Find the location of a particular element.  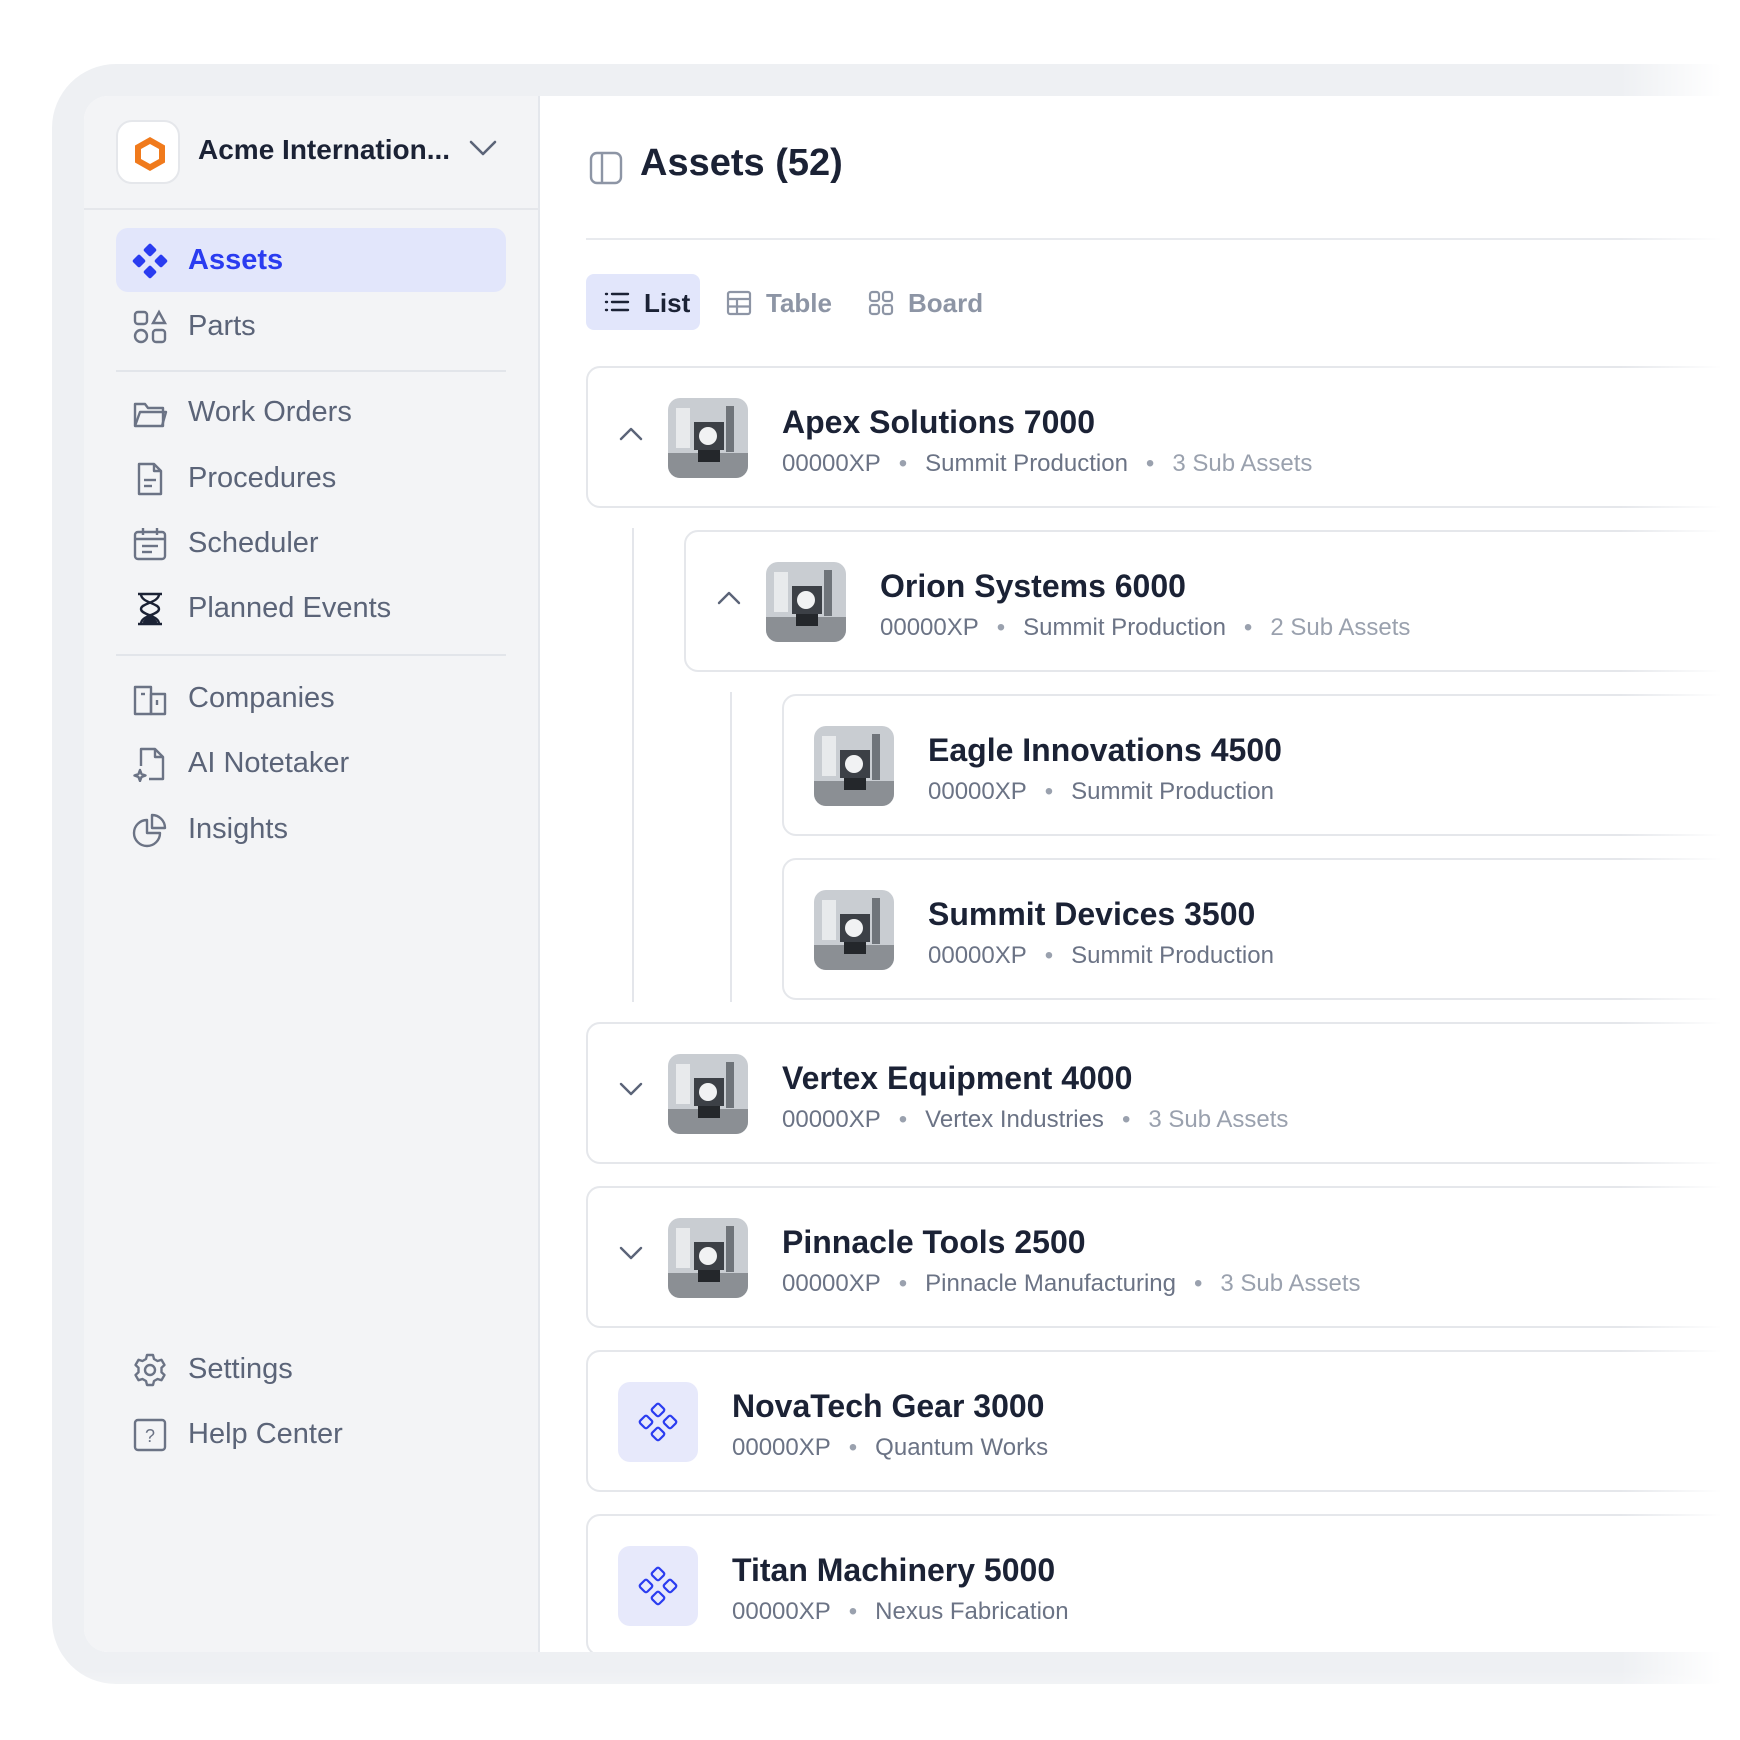

asset-meta: 00000XP • Nexus Fabrication is located at coordinates (900, 1612).